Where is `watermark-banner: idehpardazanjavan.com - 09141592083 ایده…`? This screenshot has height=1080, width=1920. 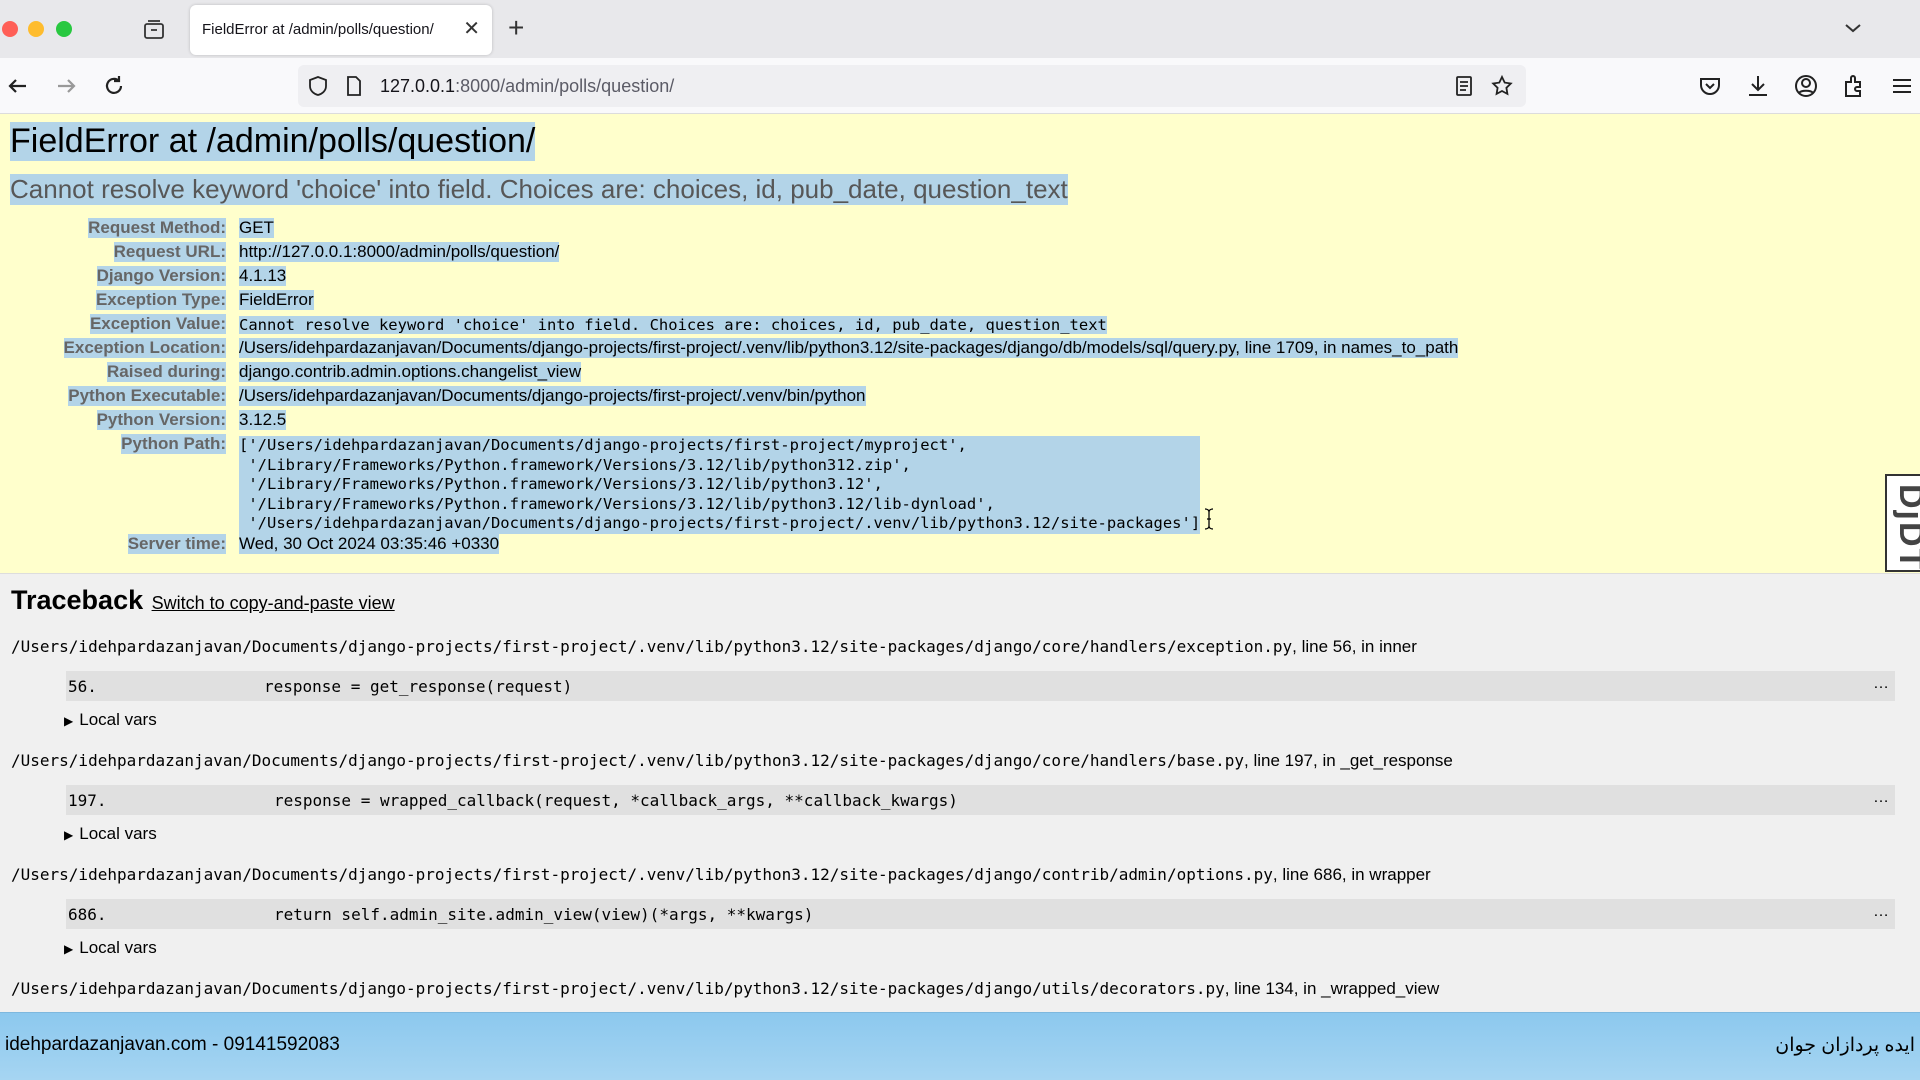 watermark-banner: idehpardazanjavan.com - 09141592083 ایده… is located at coordinates (960, 1046).